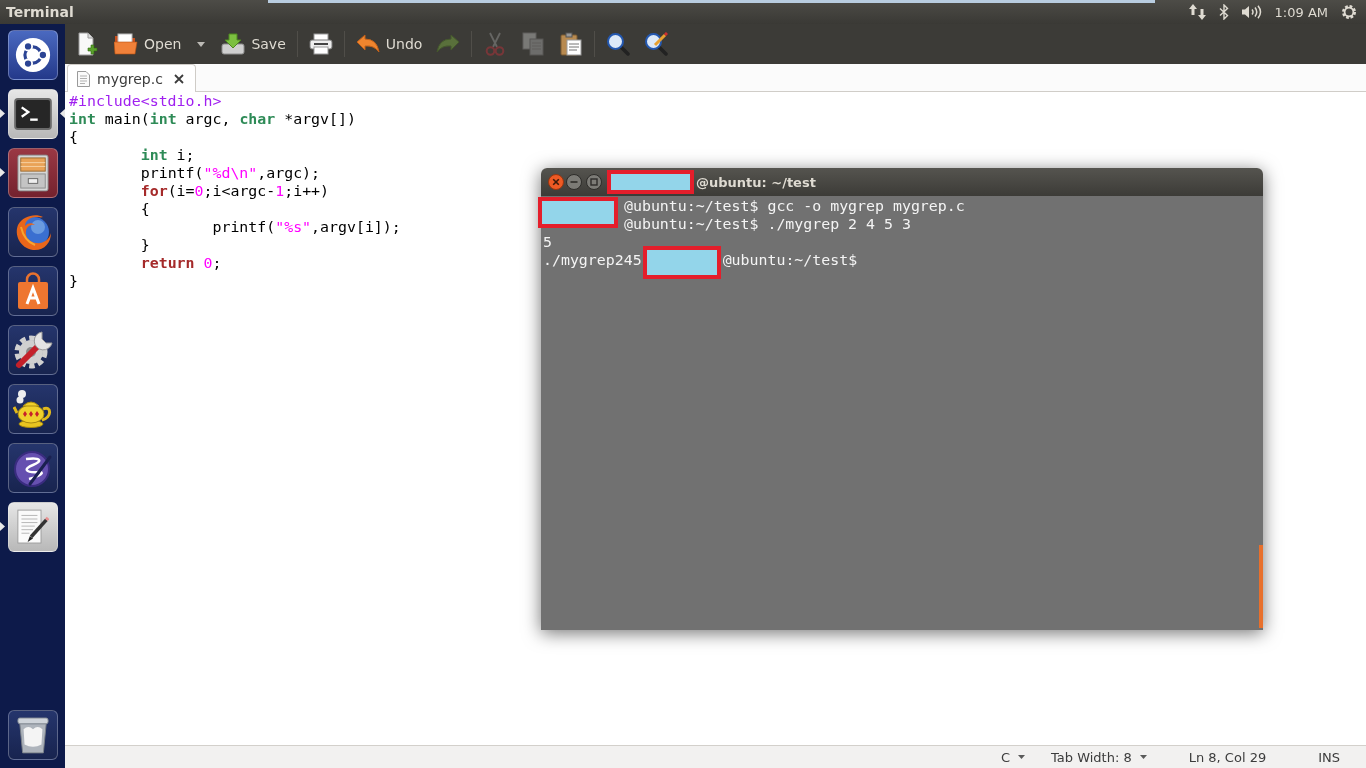 The image size is (1366, 768). What do you see at coordinates (145, 101) in the screenshot?
I see `code-line: #include<stdio.h>` at bounding box center [145, 101].